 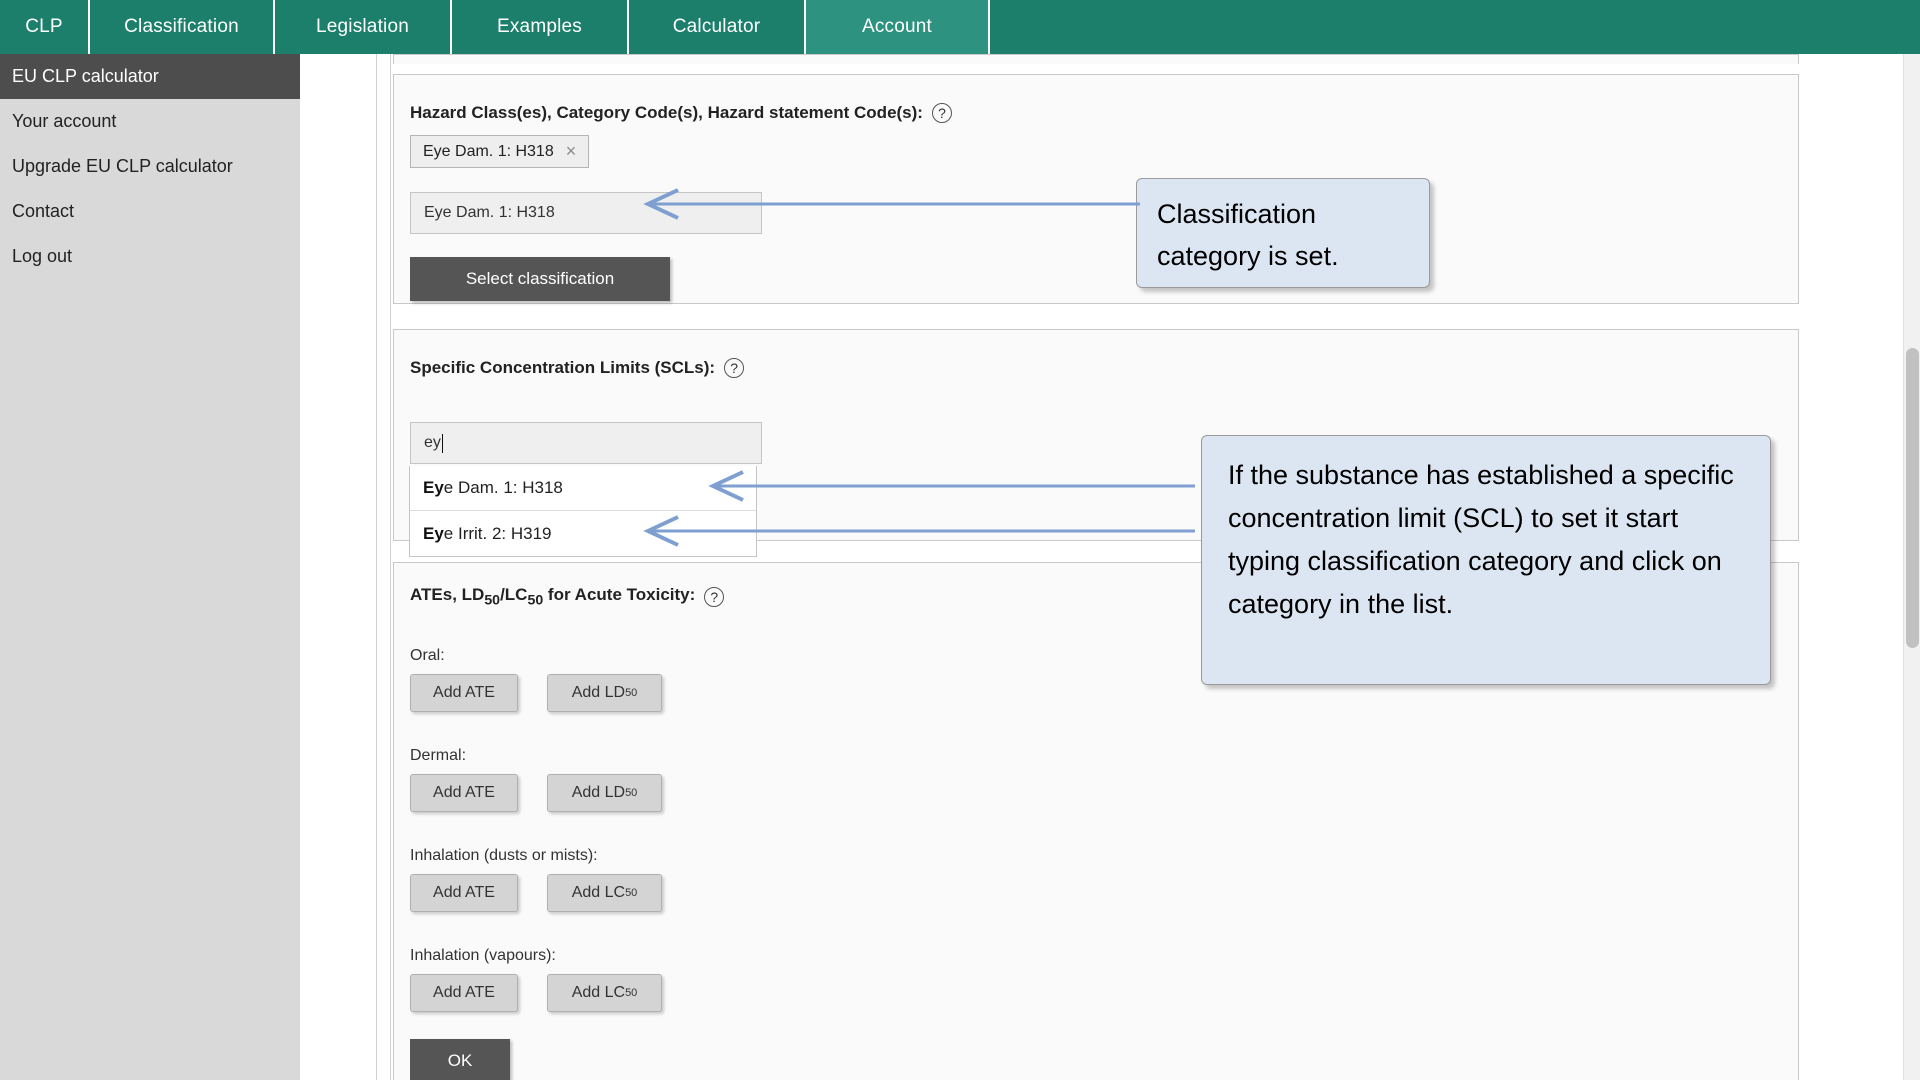 What do you see at coordinates (488, 151) in the screenshot?
I see `hazard-token-label: Eye Dam. 1: H318` at bounding box center [488, 151].